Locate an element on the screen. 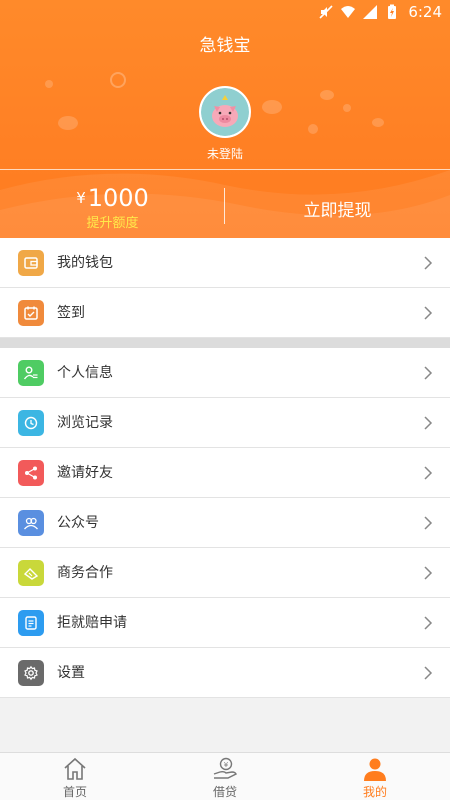  nav-tab-home: 首页 is located at coordinates (75, 776).